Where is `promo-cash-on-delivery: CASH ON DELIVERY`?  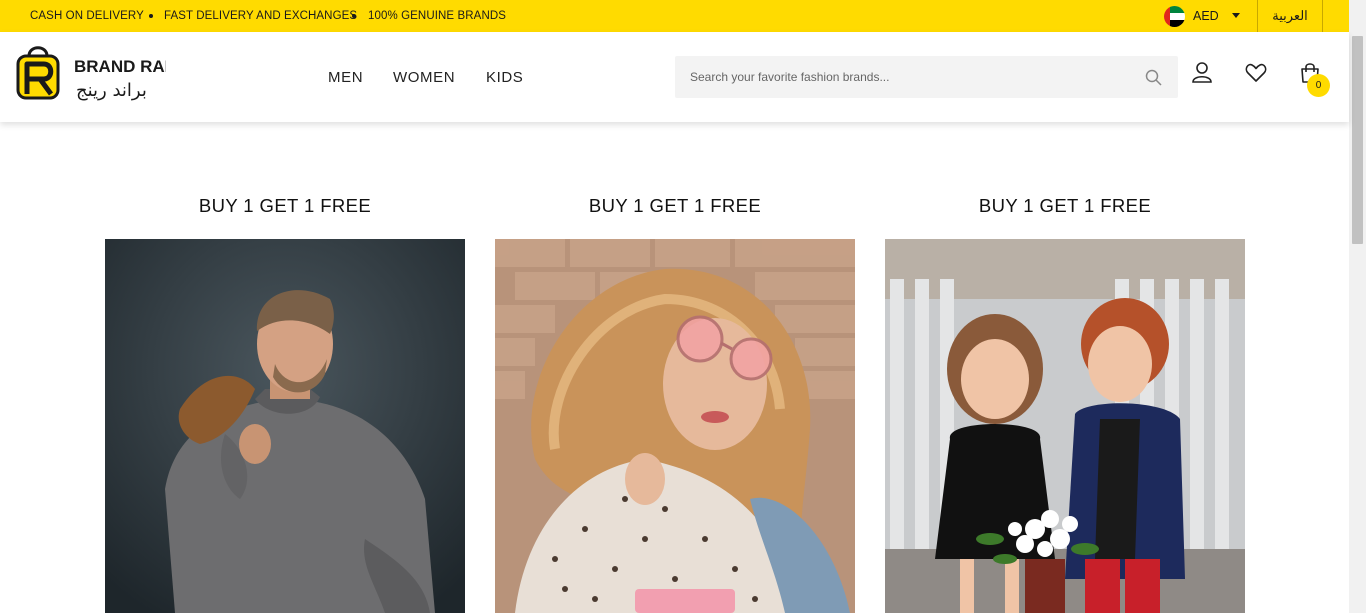
promo-cash-on-delivery: CASH ON DELIVERY is located at coordinates (87, 16).